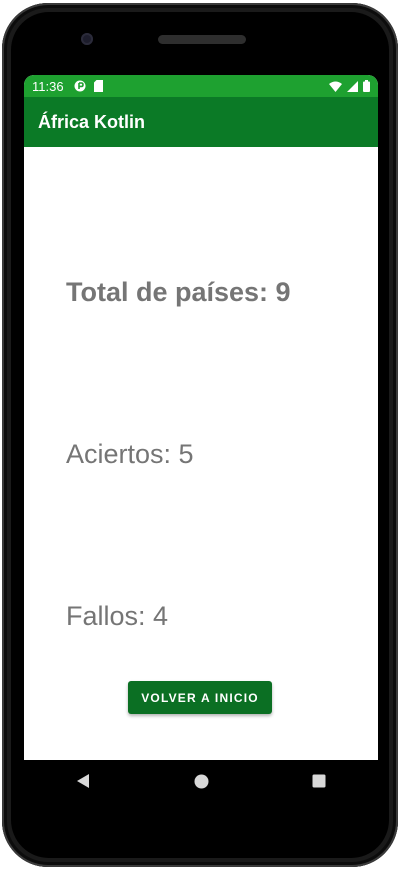  I want to click on total-countries-label: Total de países: 9, so click(178, 292).